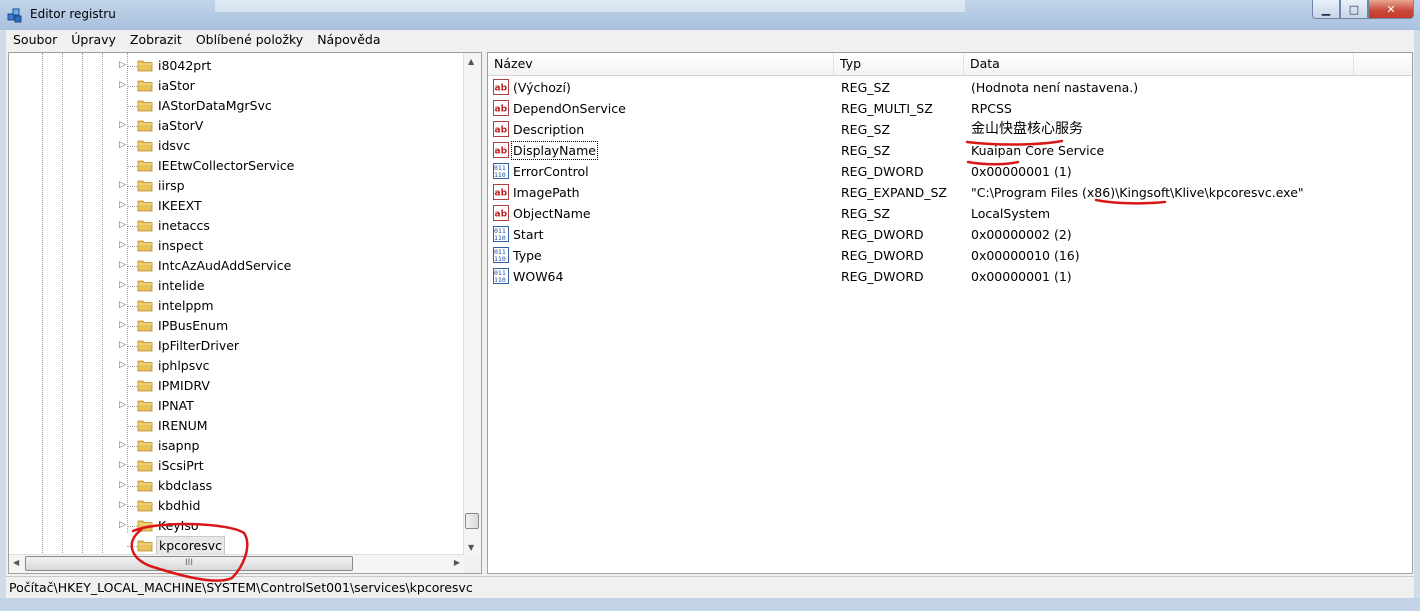 This screenshot has height=611, width=1420. Describe the element at coordinates (237, 246) in the screenshot. I see `tree-item: ▷ inspect` at that location.